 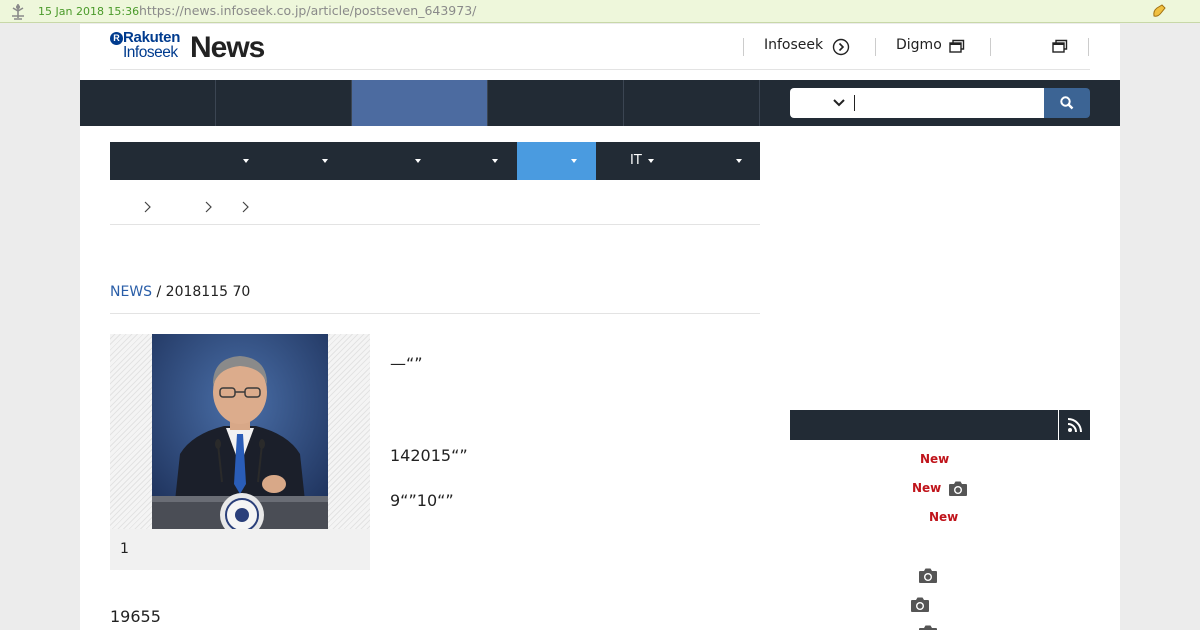 I want to click on photo-counter: 1, so click(x=124, y=549).